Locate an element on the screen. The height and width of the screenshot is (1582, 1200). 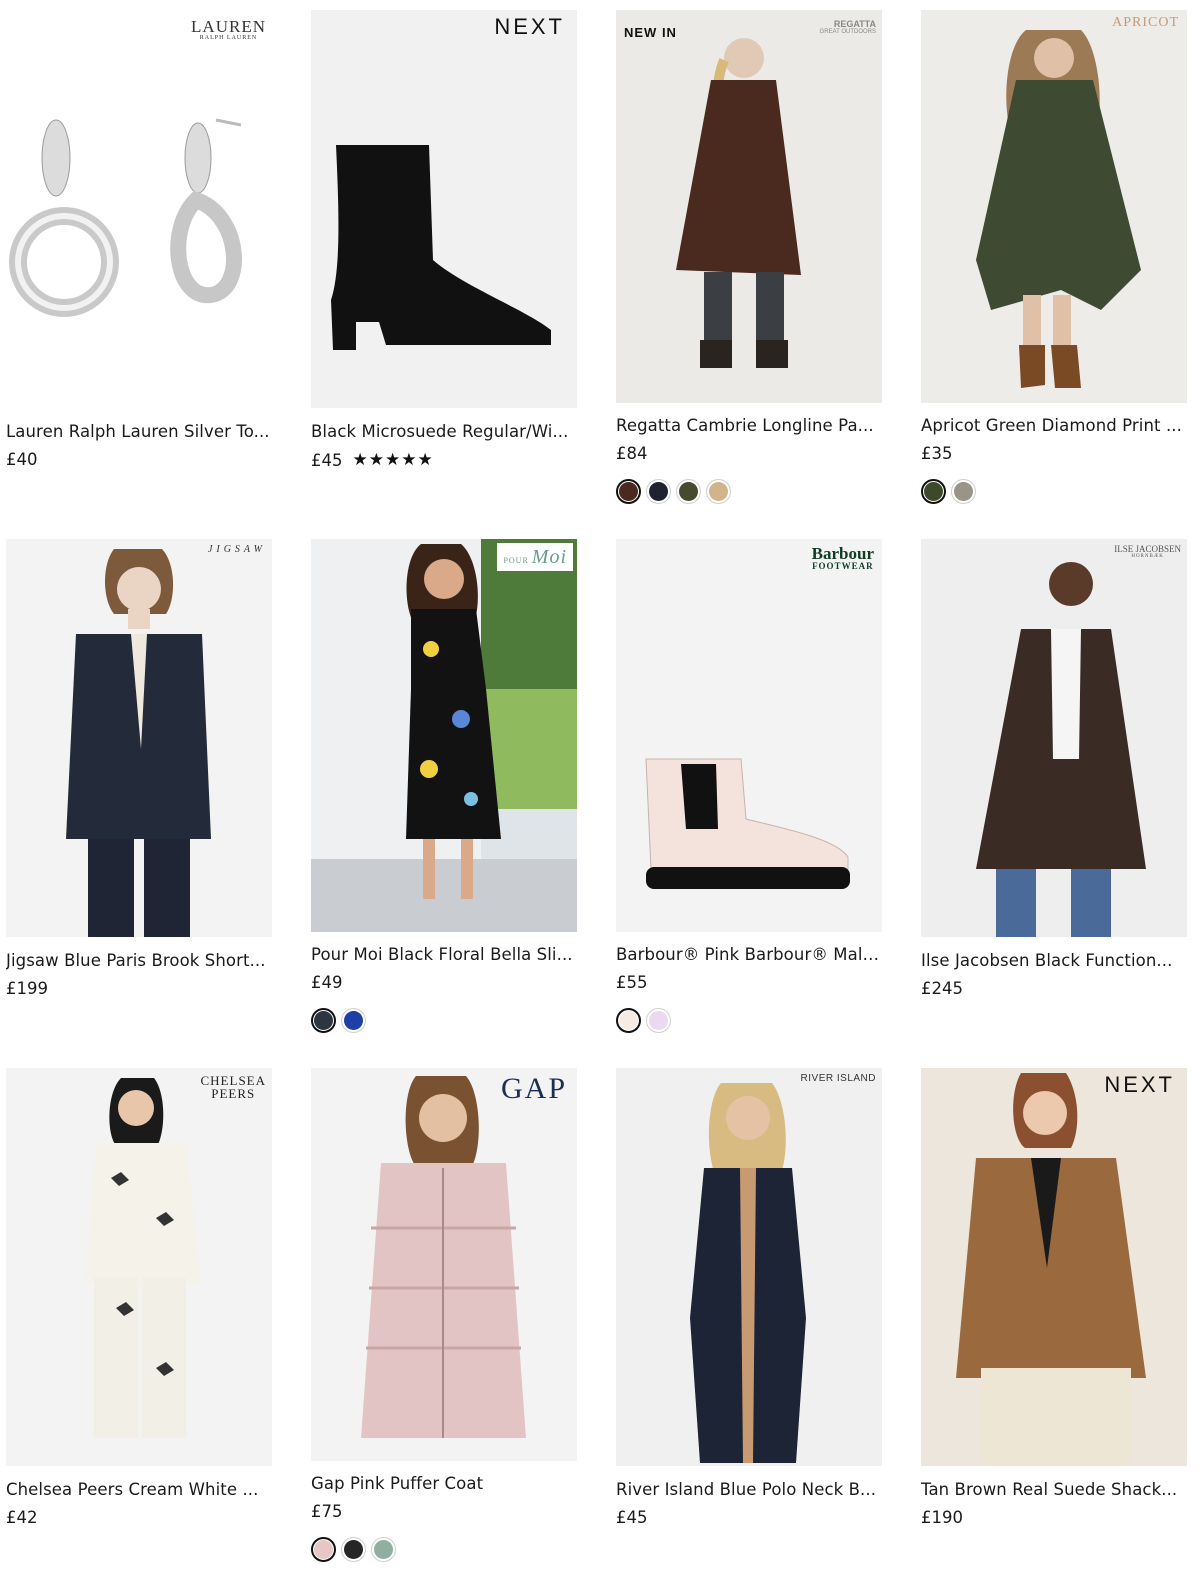
product-price: £45 is located at coordinates (632, 1517).